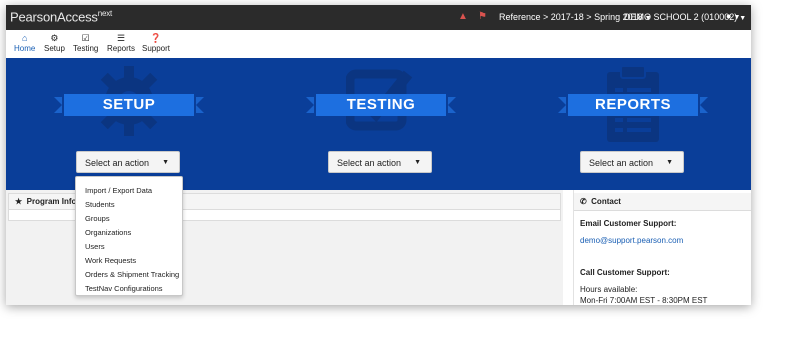 The image size is (797, 339). Describe the element at coordinates (571, 17) in the screenshot. I see `breadcrumb-text: Reference > 2017-18 > Spring 2018` at that location.